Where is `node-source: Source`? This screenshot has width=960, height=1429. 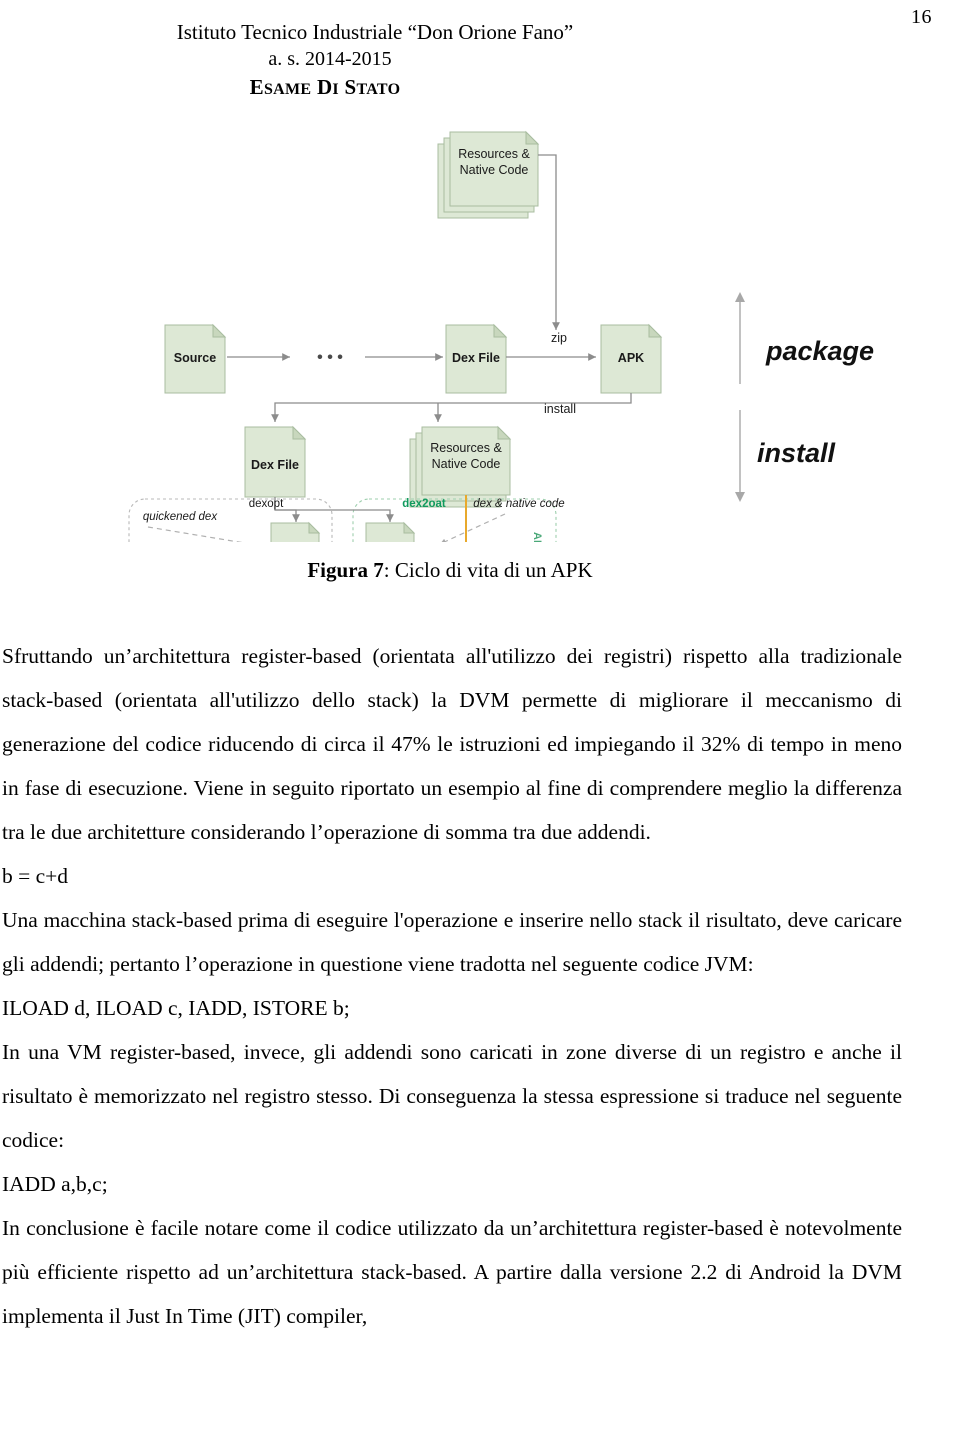
node-source: Source is located at coordinates (195, 358).